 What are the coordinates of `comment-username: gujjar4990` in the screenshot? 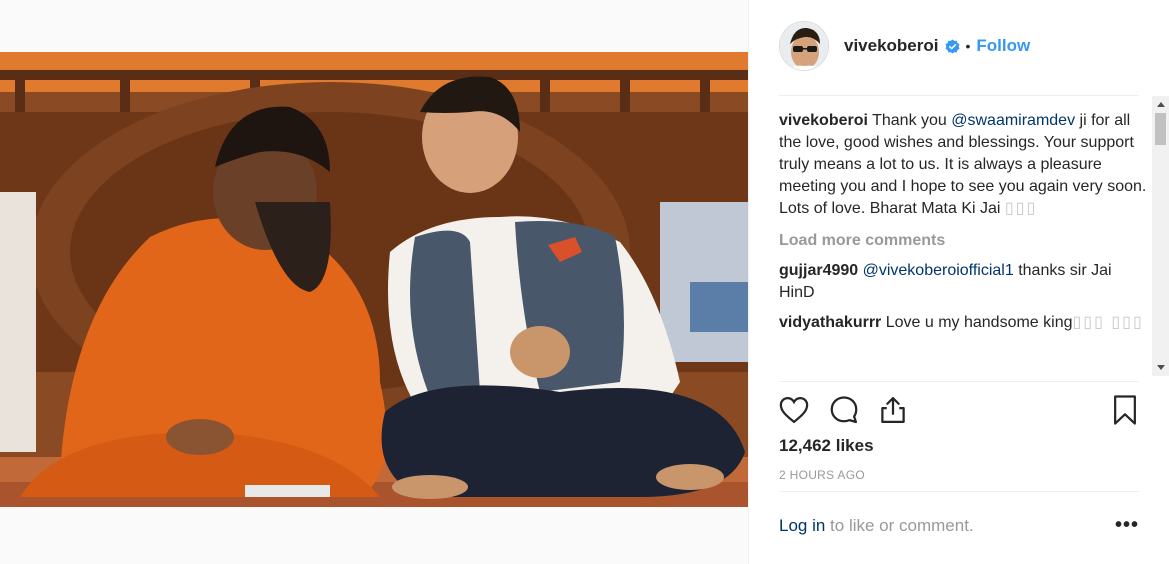 It's located at (818, 270).